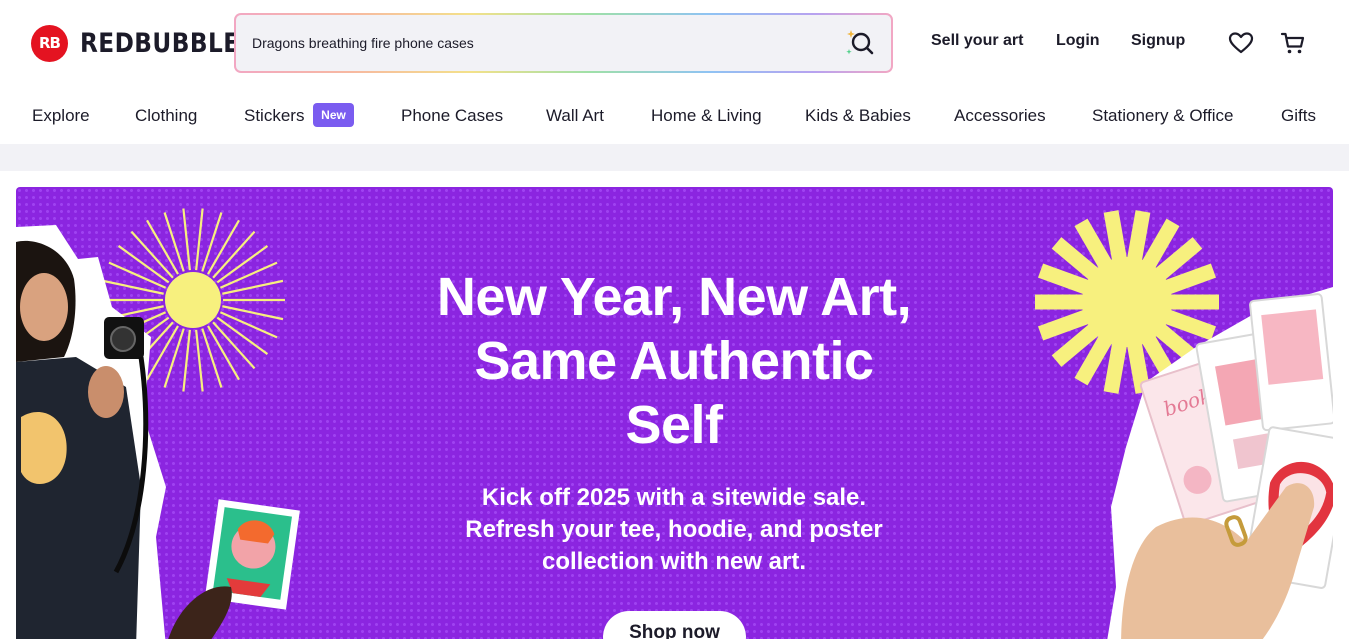 The height and width of the screenshot is (639, 1349). What do you see at coordinates (1158, 41) in the screenshot?
I see `signup-link: Signup` at bounding box center [1158, 41].